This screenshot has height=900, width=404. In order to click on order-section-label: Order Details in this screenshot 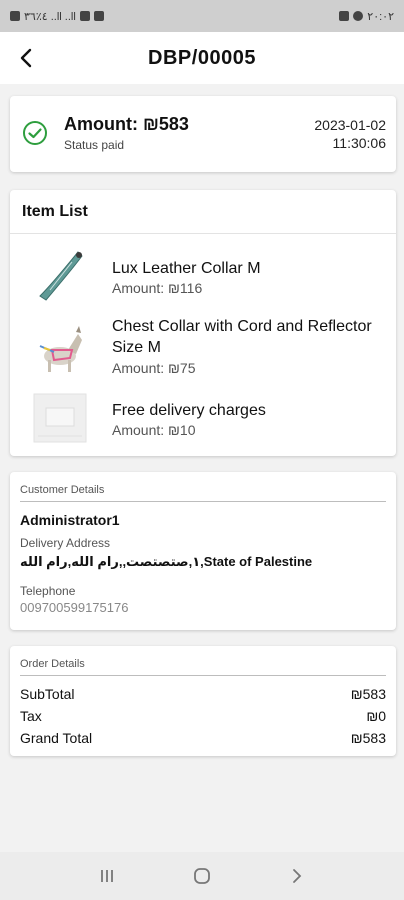, I will do `click(52, 664)`.